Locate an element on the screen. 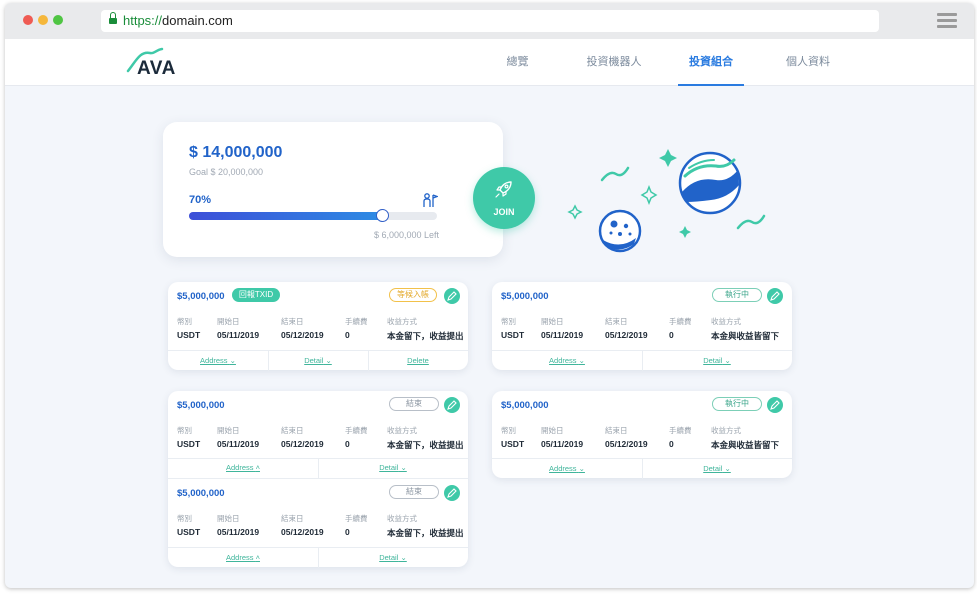  sparkle-outline-icon is located at coordinates (649, 195).